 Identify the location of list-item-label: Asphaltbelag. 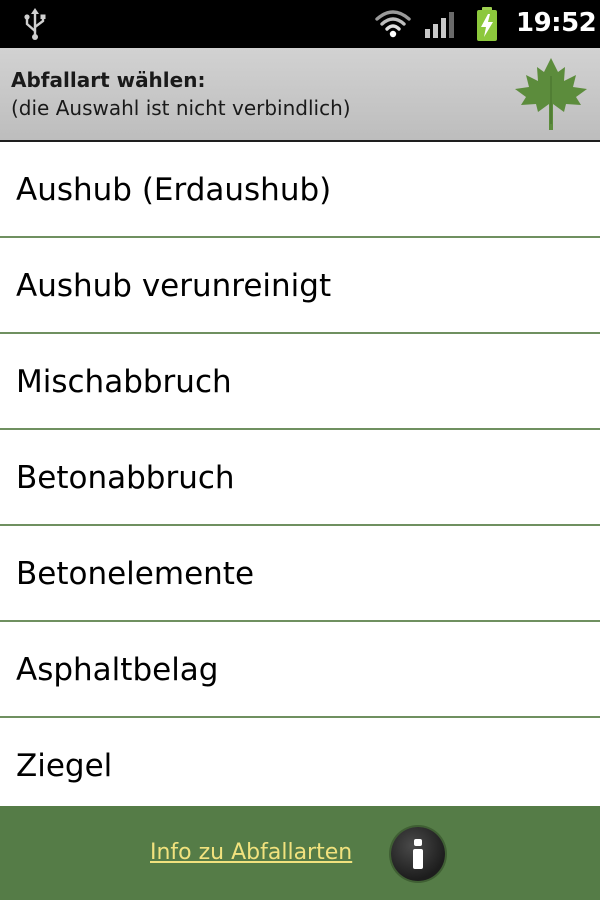
(117, 670).